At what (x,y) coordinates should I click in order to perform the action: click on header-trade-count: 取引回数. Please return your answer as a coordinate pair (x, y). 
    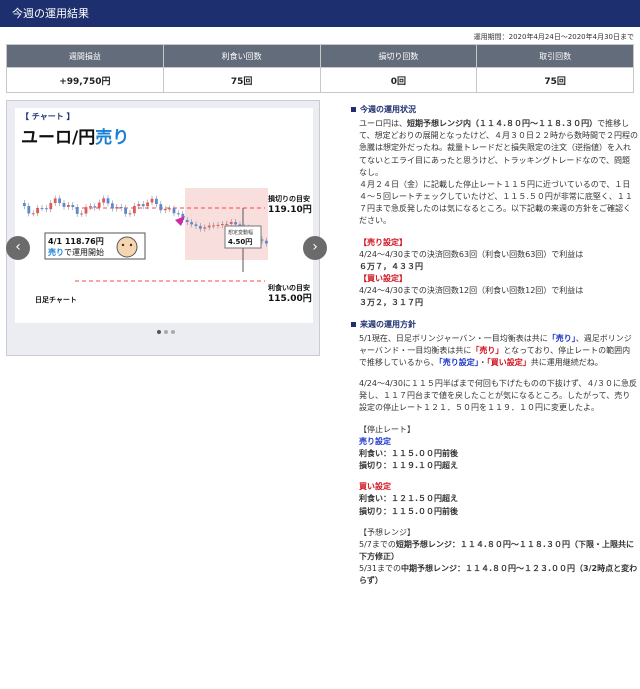
    Looking at the image, I should click on (555, 56).